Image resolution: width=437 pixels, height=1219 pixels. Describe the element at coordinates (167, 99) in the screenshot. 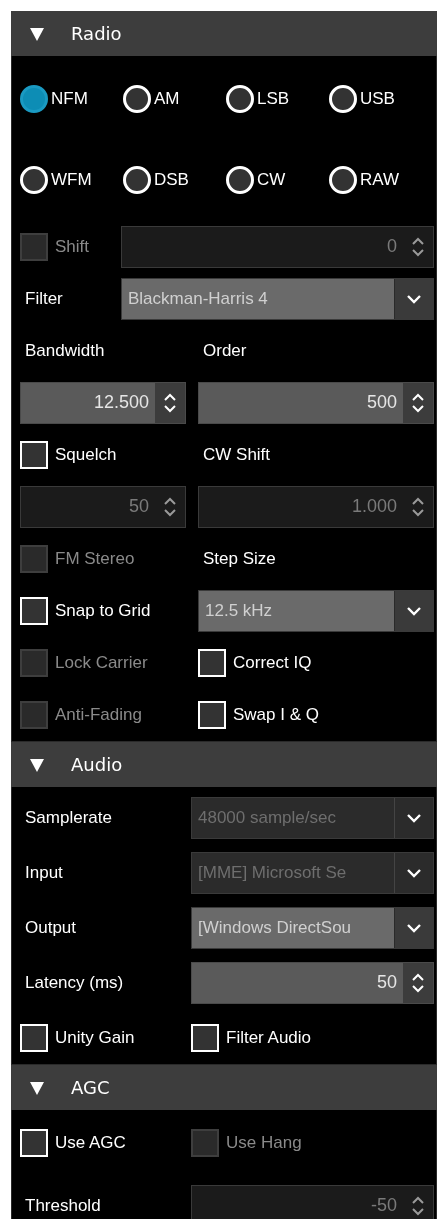

I see `radio-label: AM` at that location.